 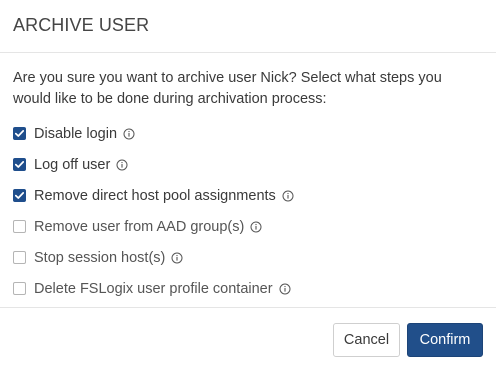 I want to click on option-remove-host-pool-assignments: Remove direct host pool assignments, so click(x=153, y=195).